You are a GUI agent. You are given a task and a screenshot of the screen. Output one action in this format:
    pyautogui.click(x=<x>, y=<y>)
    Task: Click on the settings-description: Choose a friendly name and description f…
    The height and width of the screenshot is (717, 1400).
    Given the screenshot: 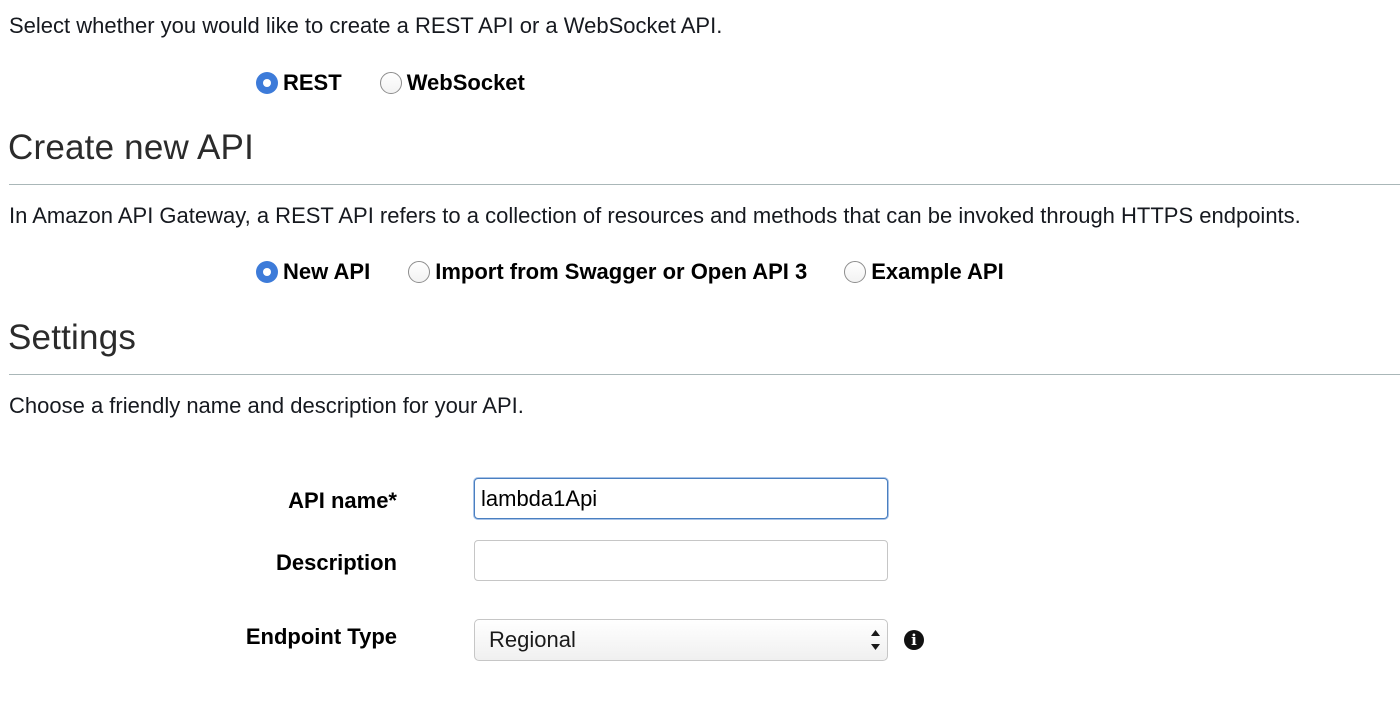 What is the action you would take?
    pyautogui.click(x=266, y=405)
    